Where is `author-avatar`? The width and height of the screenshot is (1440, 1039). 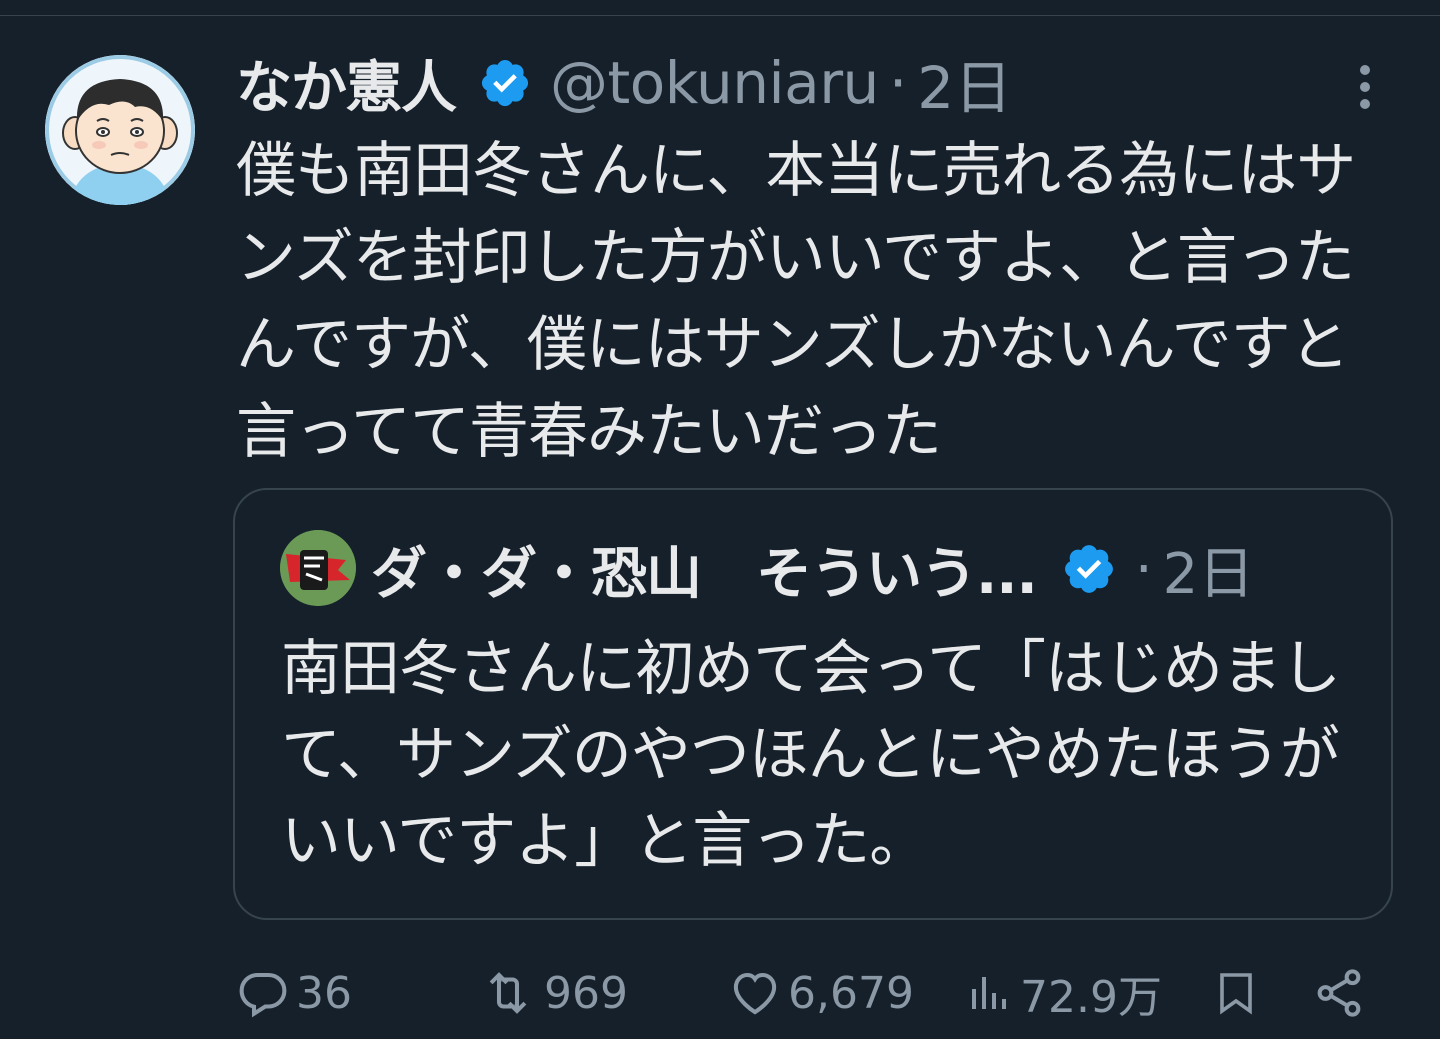 author-avatar is located at coordinates (120, 130).